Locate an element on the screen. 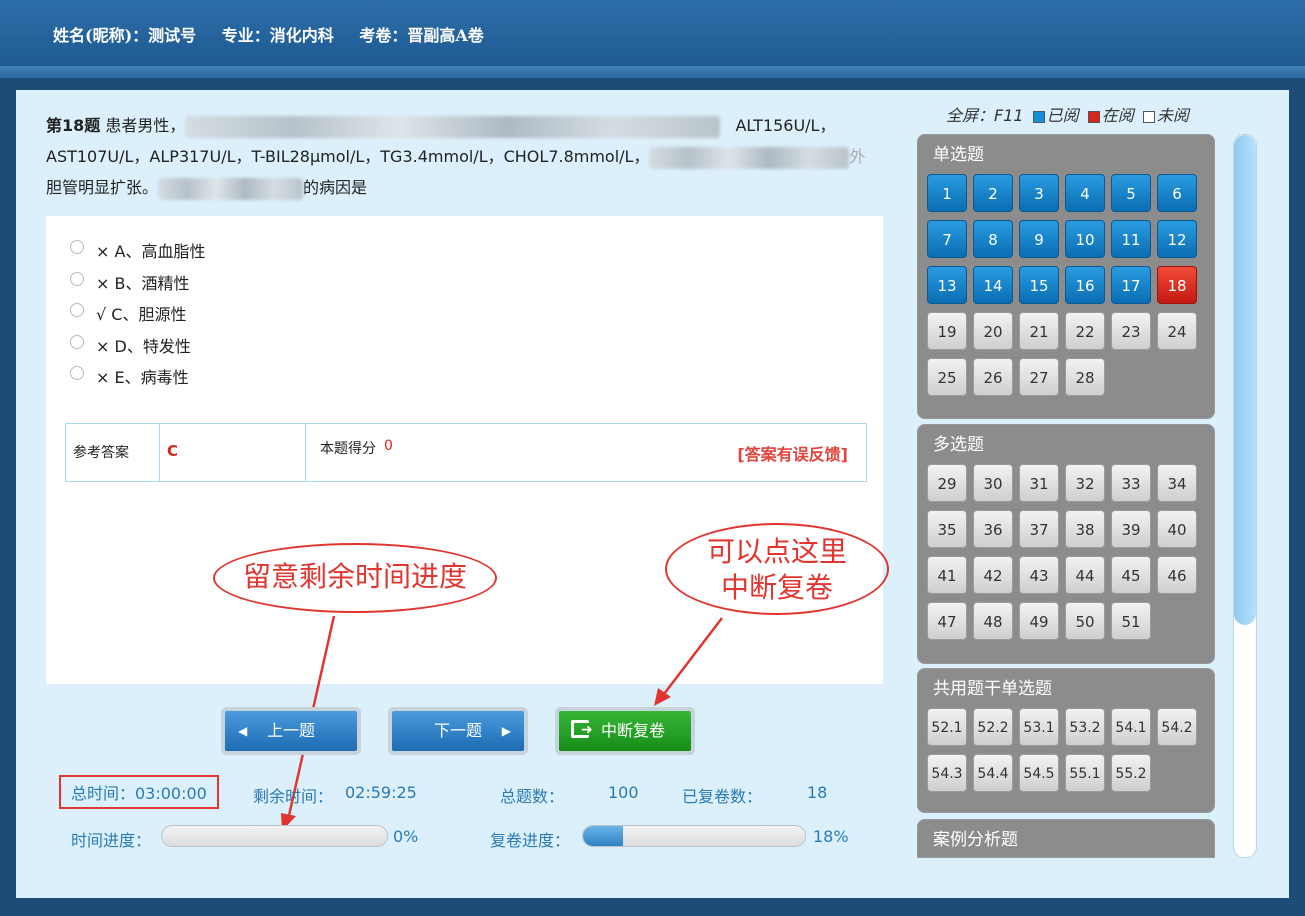 The width and height of the screenshot is (1305, 916). question-button-32: 32 is located at coordinates (1085, 483).